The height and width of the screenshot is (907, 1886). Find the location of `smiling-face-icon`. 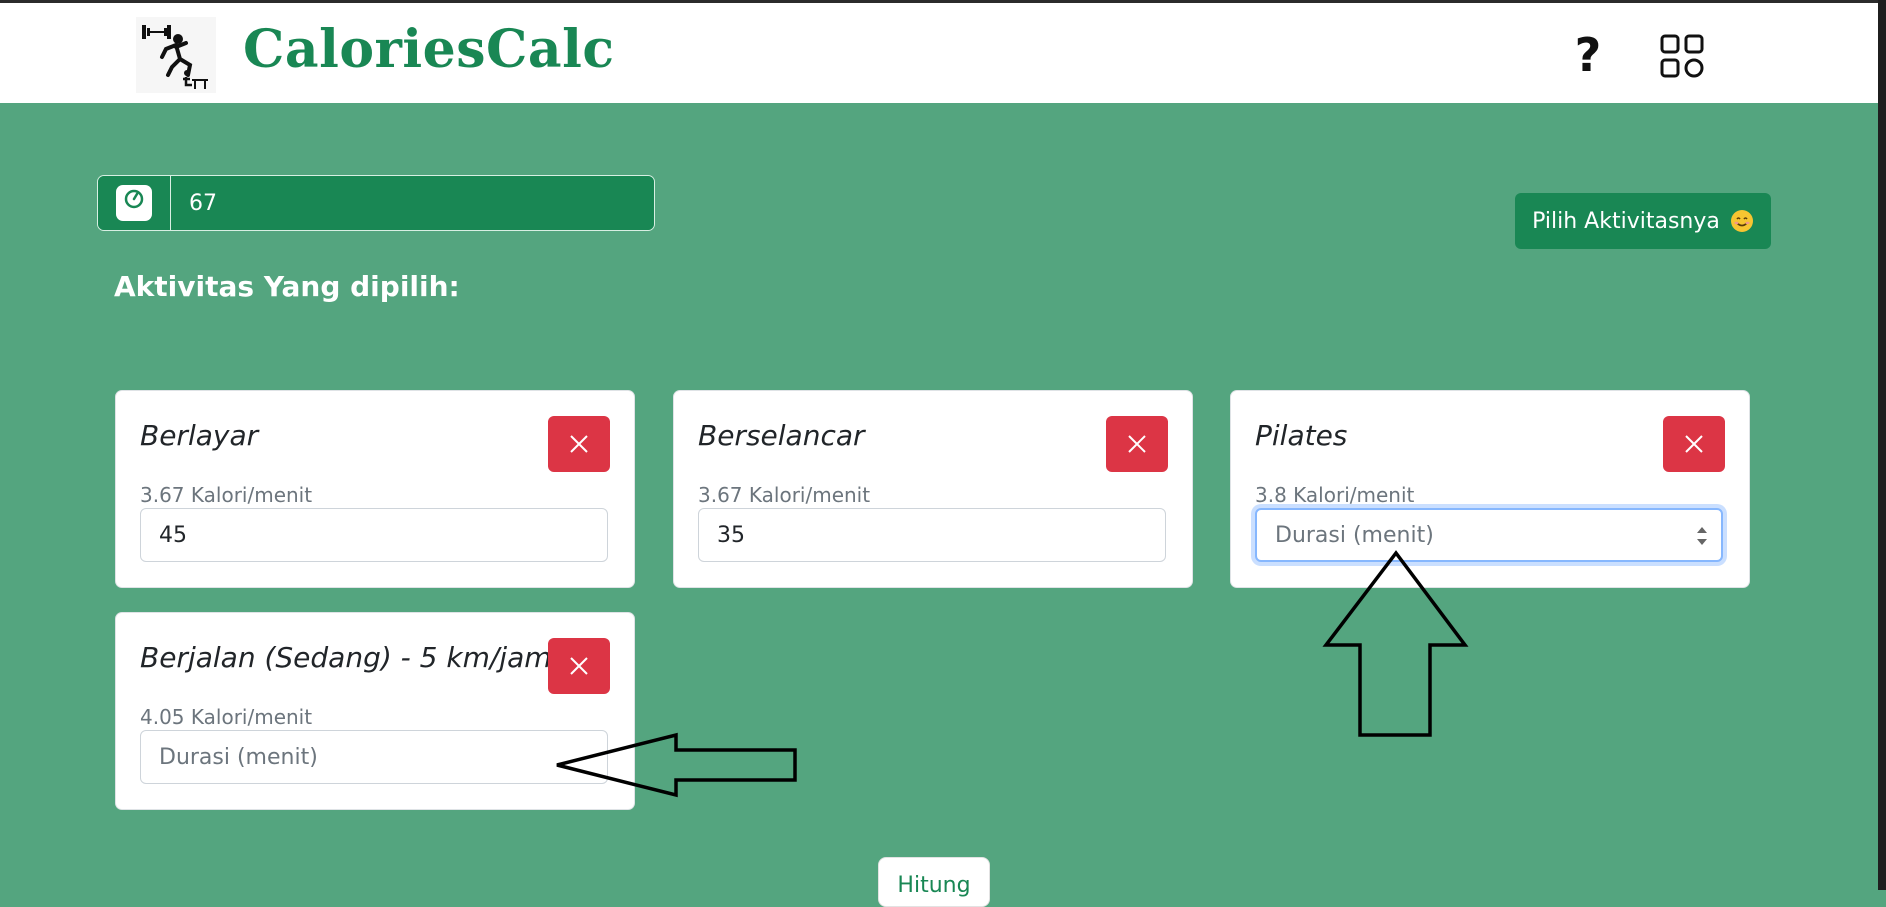

smiling-face-icon is located at coordinates (1741, 221).